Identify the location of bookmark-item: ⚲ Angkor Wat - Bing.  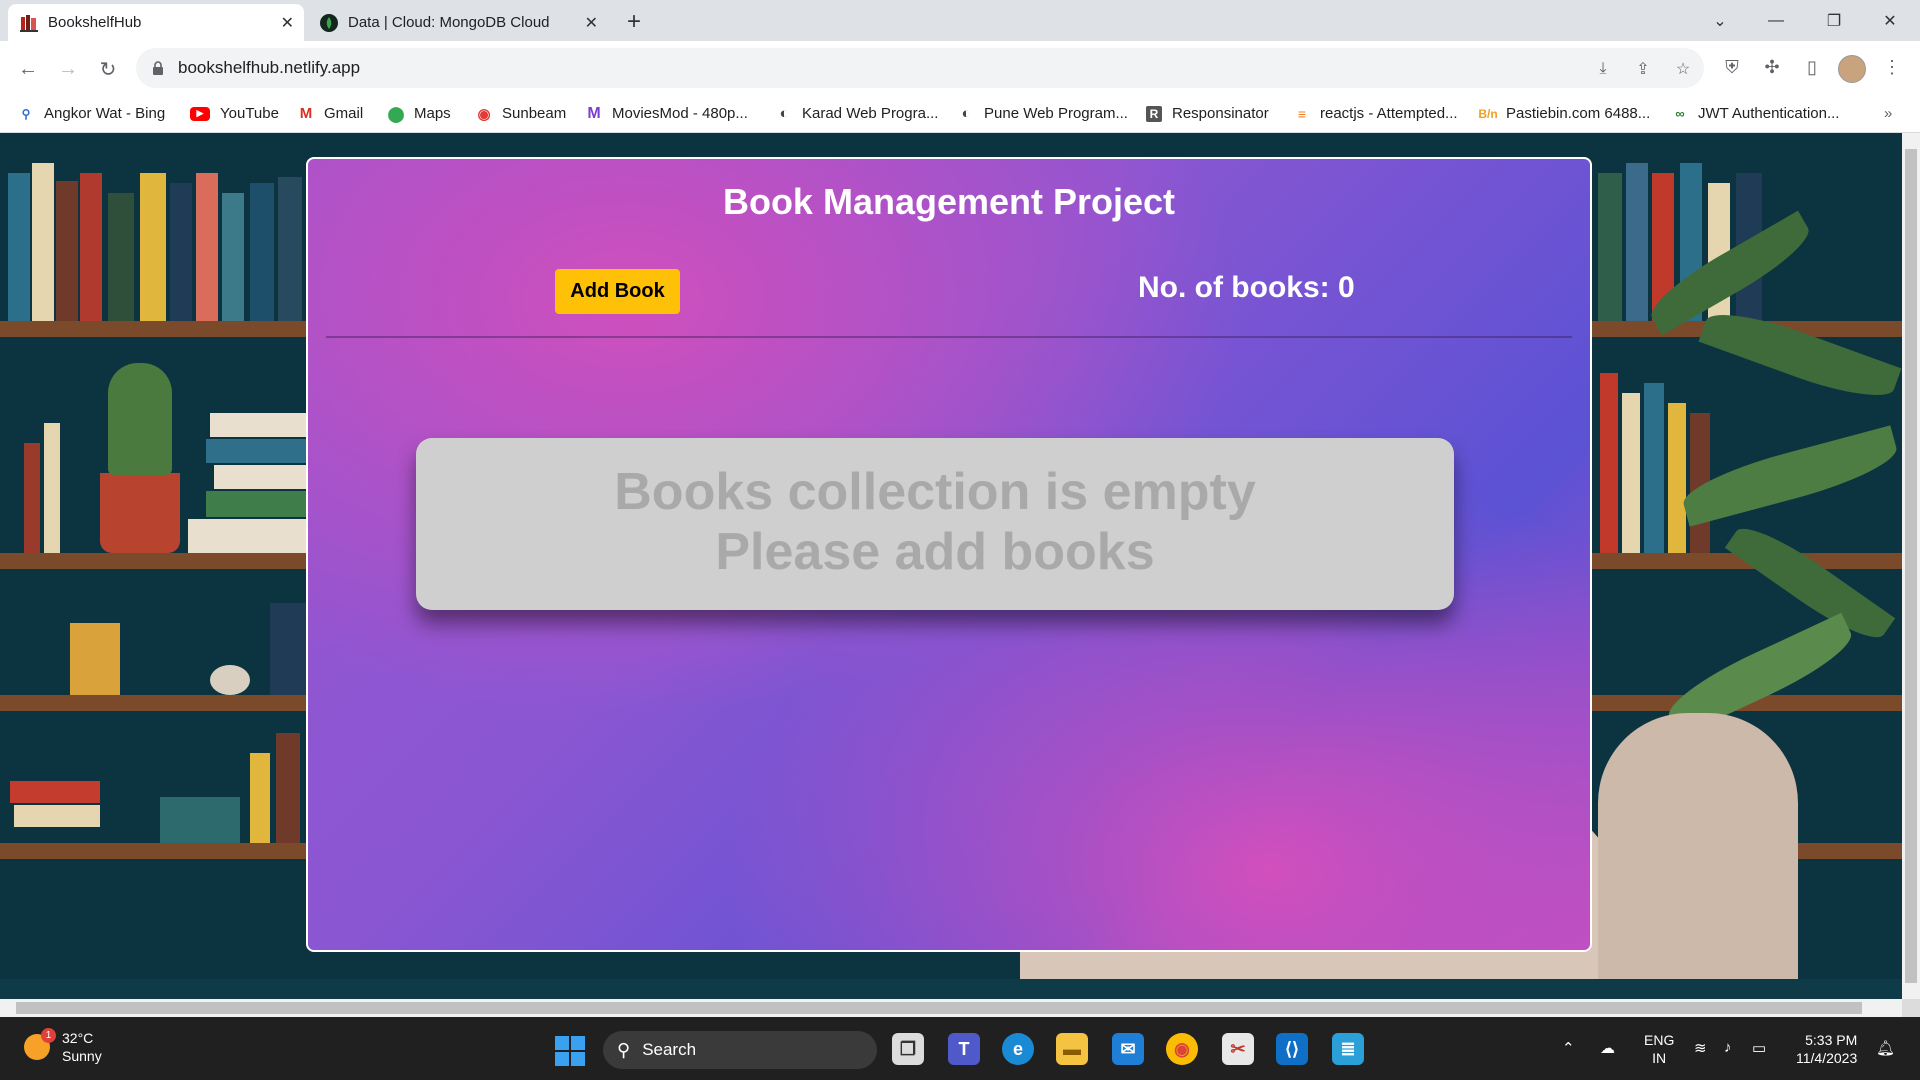
(92, 113).